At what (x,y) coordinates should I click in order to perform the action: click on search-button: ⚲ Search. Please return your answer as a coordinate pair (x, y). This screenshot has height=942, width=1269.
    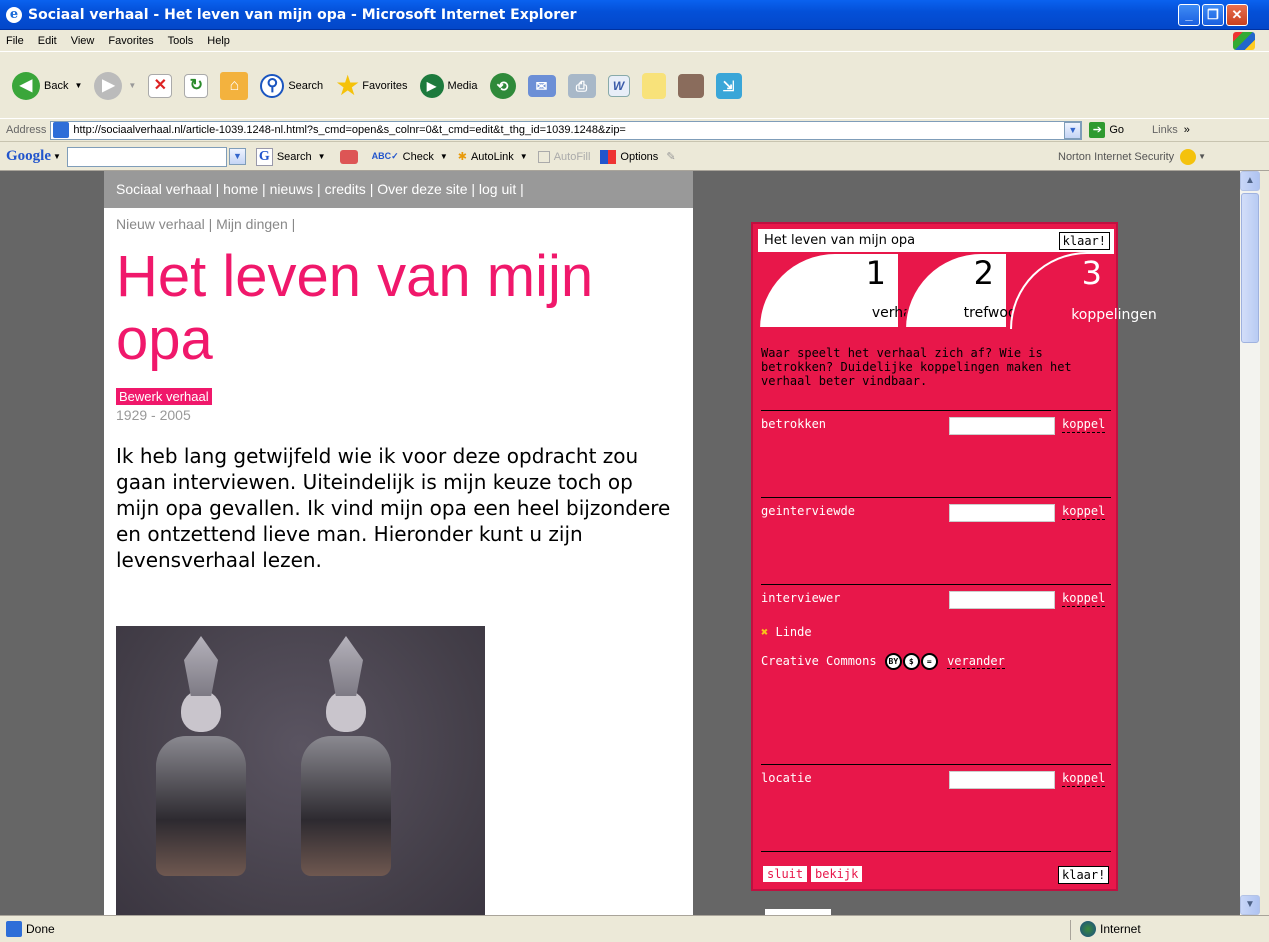
    Looking at the image, I should click on (292, 85).